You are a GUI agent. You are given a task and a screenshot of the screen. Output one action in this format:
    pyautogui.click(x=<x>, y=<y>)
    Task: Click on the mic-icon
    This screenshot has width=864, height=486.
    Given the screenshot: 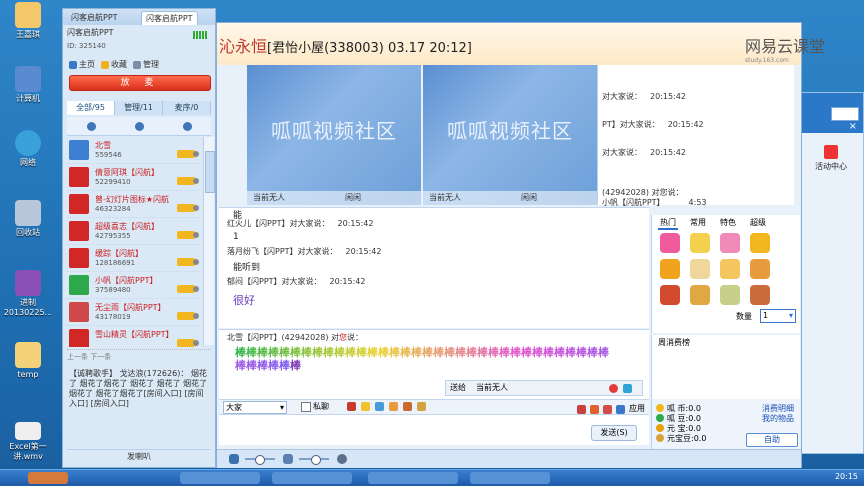 What is the action you would take?
    pyautogui.click(x=234, y=459)
    